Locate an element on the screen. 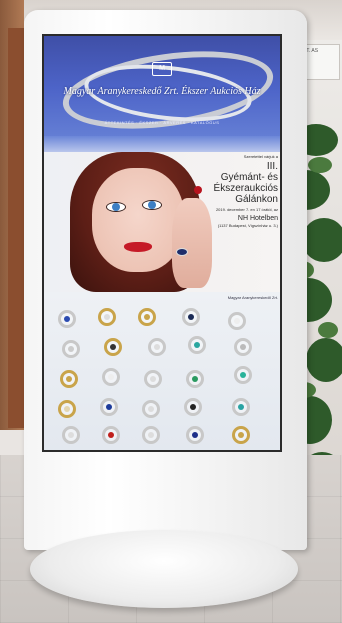 The height and width of the screenshot is (623, 342). jewelry-caption: Magyar Aranykereskedő Zrt. is located at coordinates (252, 297).